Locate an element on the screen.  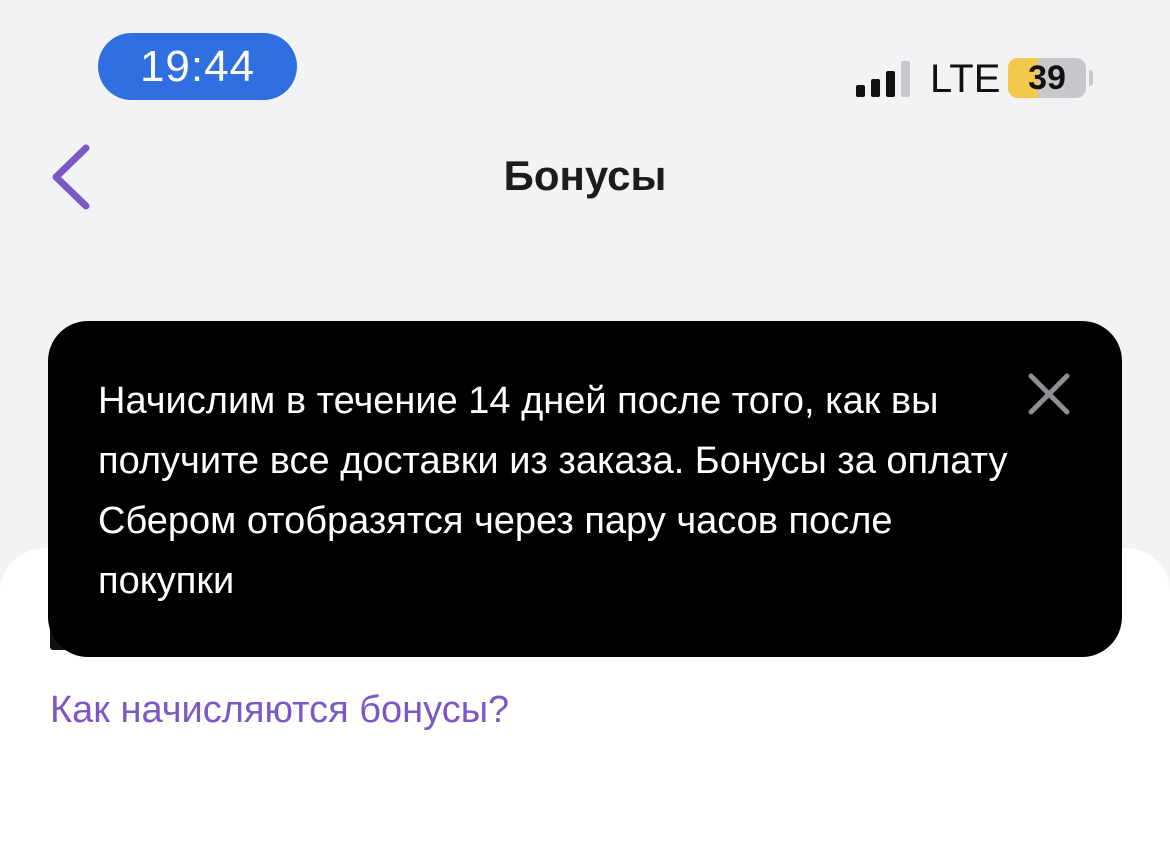
page-title: Бонусы is located at coordinates (585, 175).